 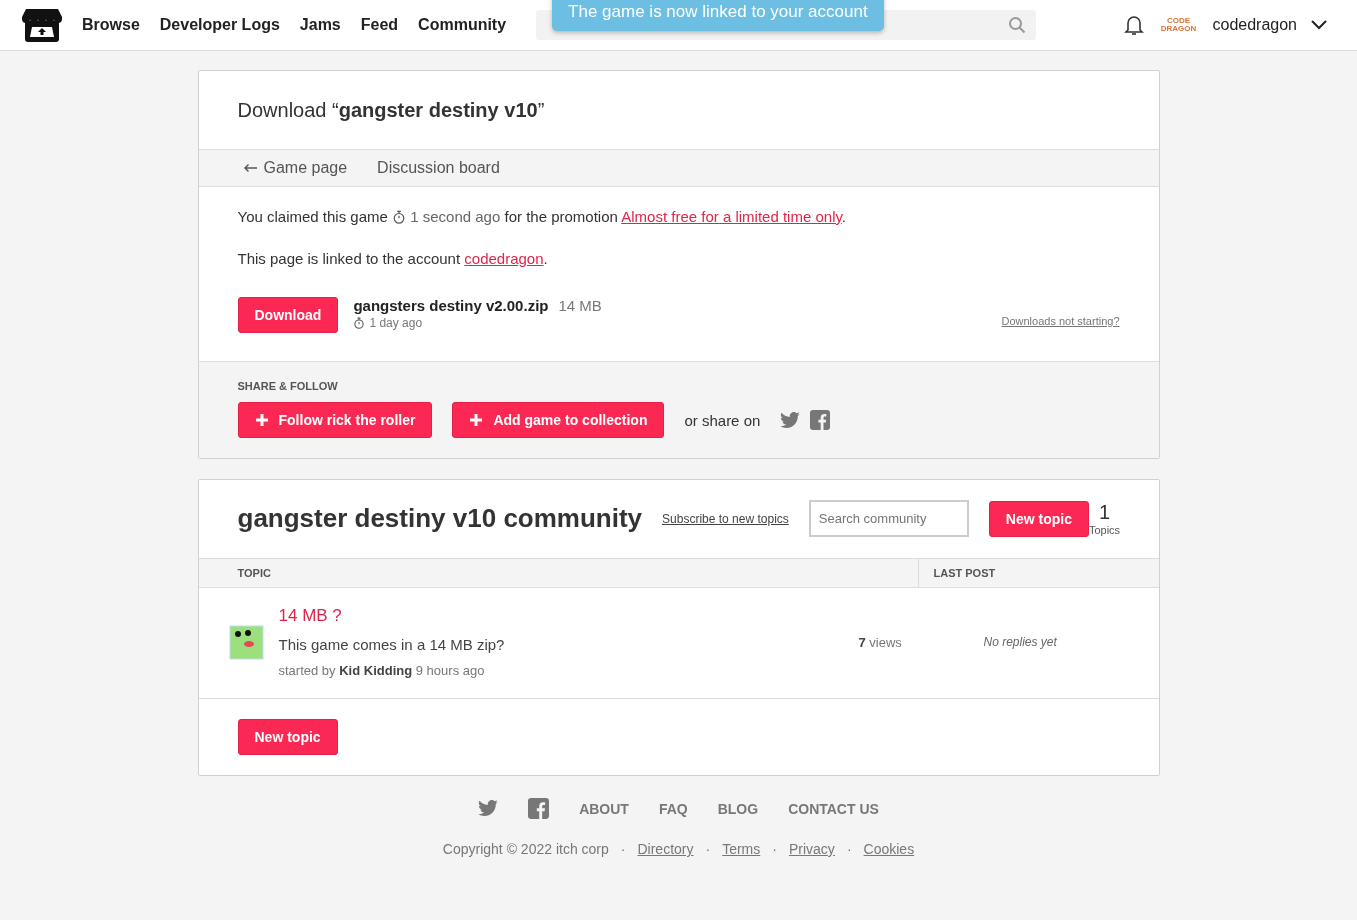 I want to click on download-button: Download, so click(x=288, y=315).